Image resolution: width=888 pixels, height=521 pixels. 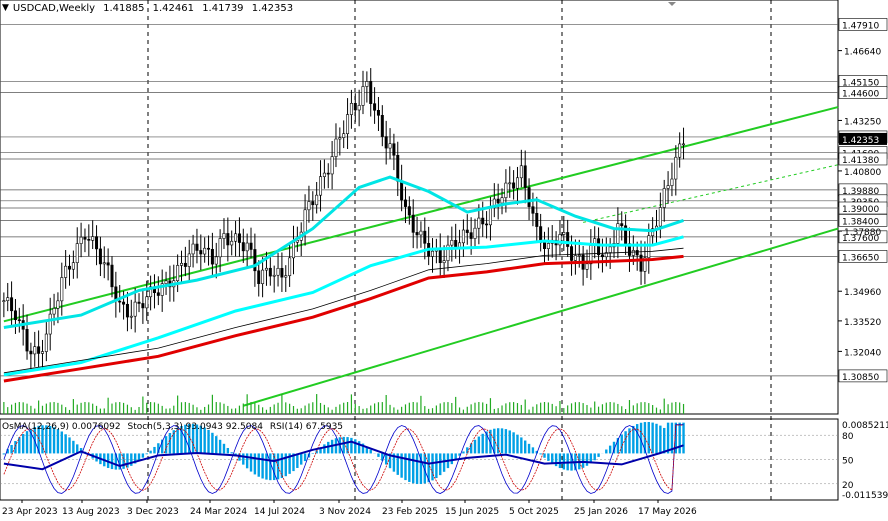 I want to click on x-tick-label: 23 Apr 2023, so click(x=30, y=512).